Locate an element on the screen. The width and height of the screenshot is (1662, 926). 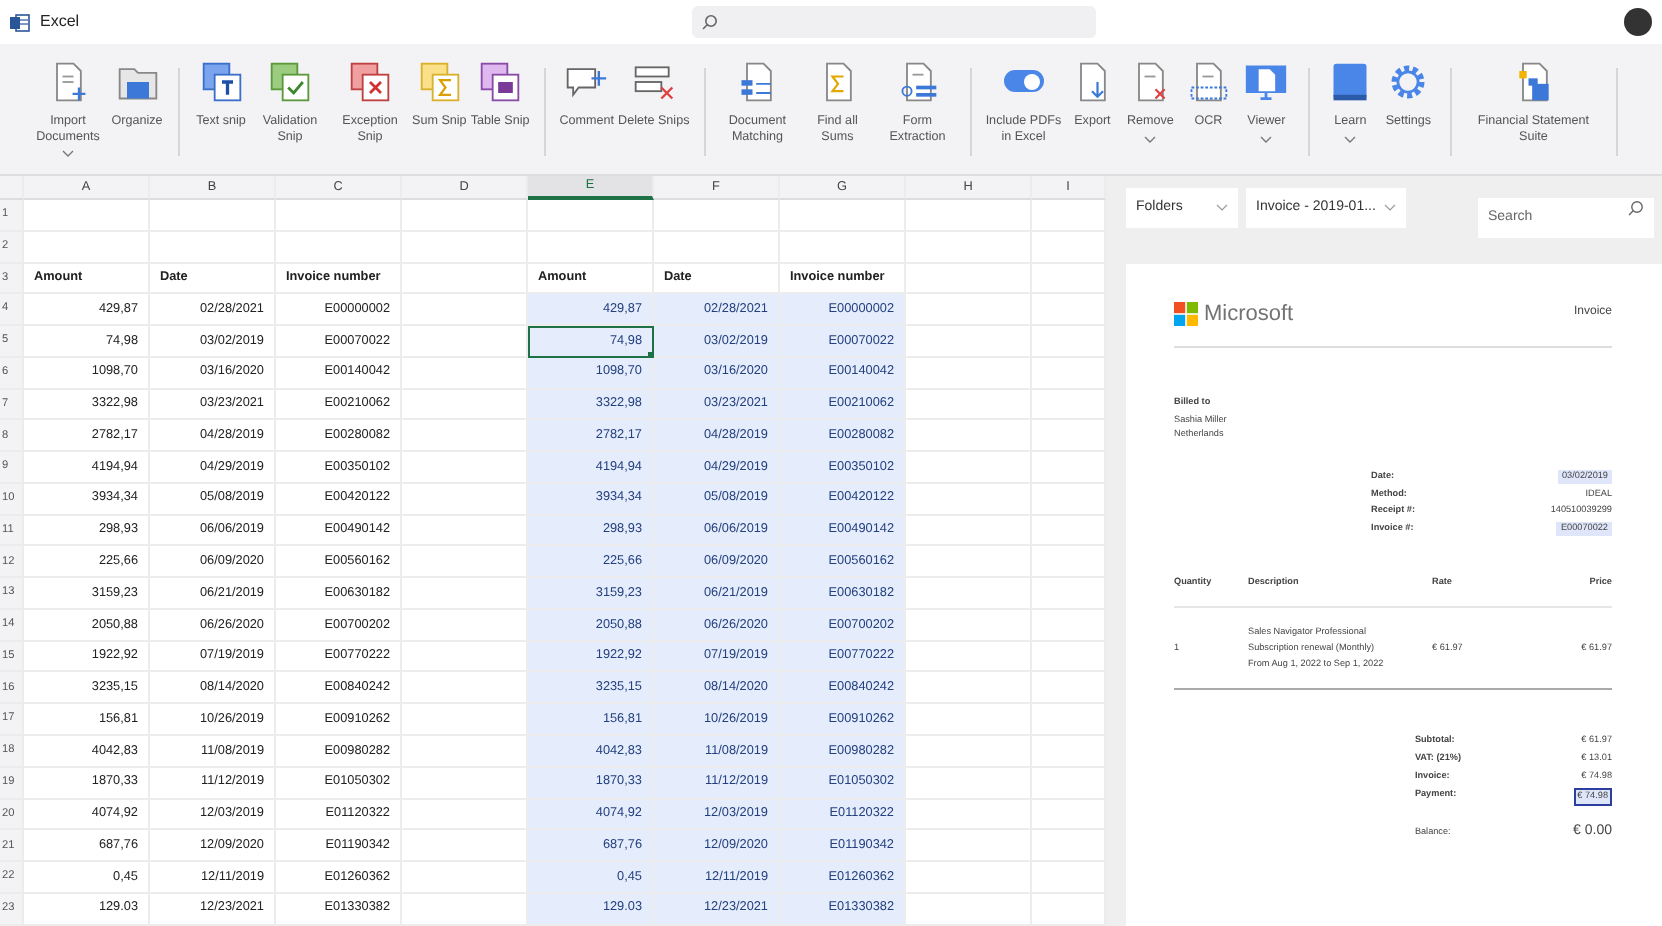
delete-snips-icon is located at coordinates (653, 82).